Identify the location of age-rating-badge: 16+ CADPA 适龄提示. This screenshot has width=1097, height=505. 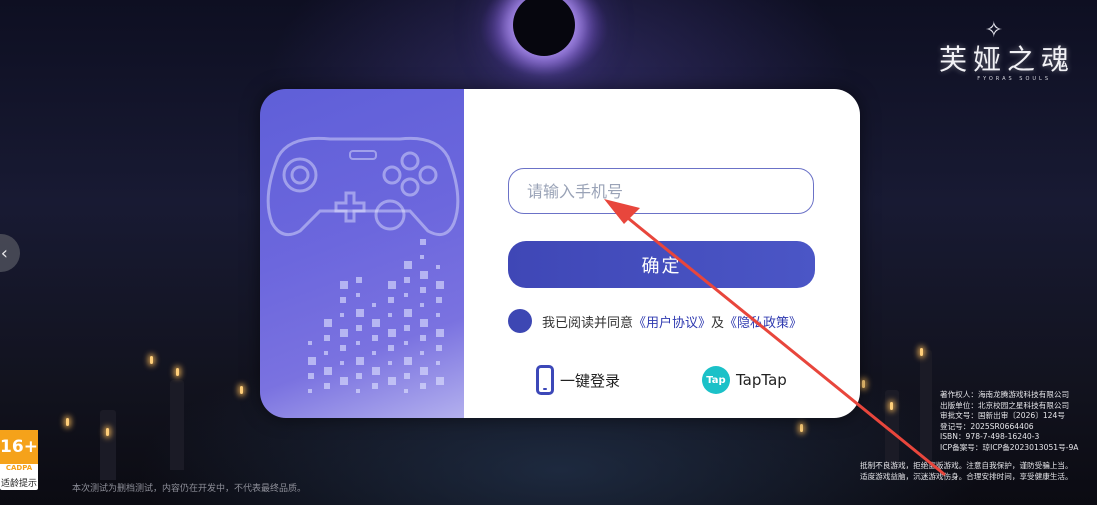
(19, 460).